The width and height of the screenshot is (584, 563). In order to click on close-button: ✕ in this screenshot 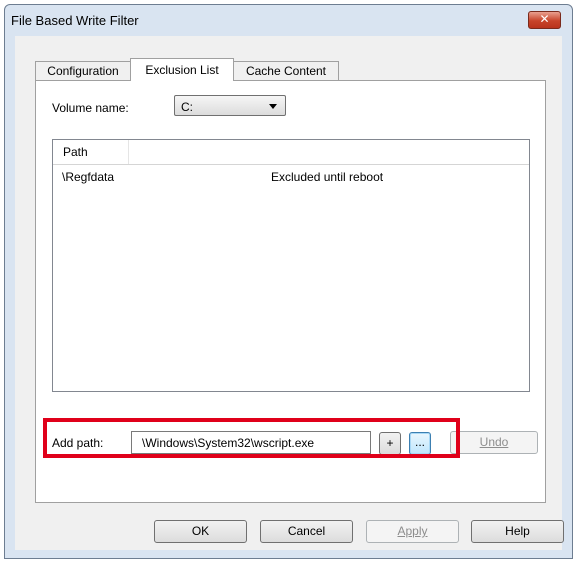, I will do `click(544, 20)`.